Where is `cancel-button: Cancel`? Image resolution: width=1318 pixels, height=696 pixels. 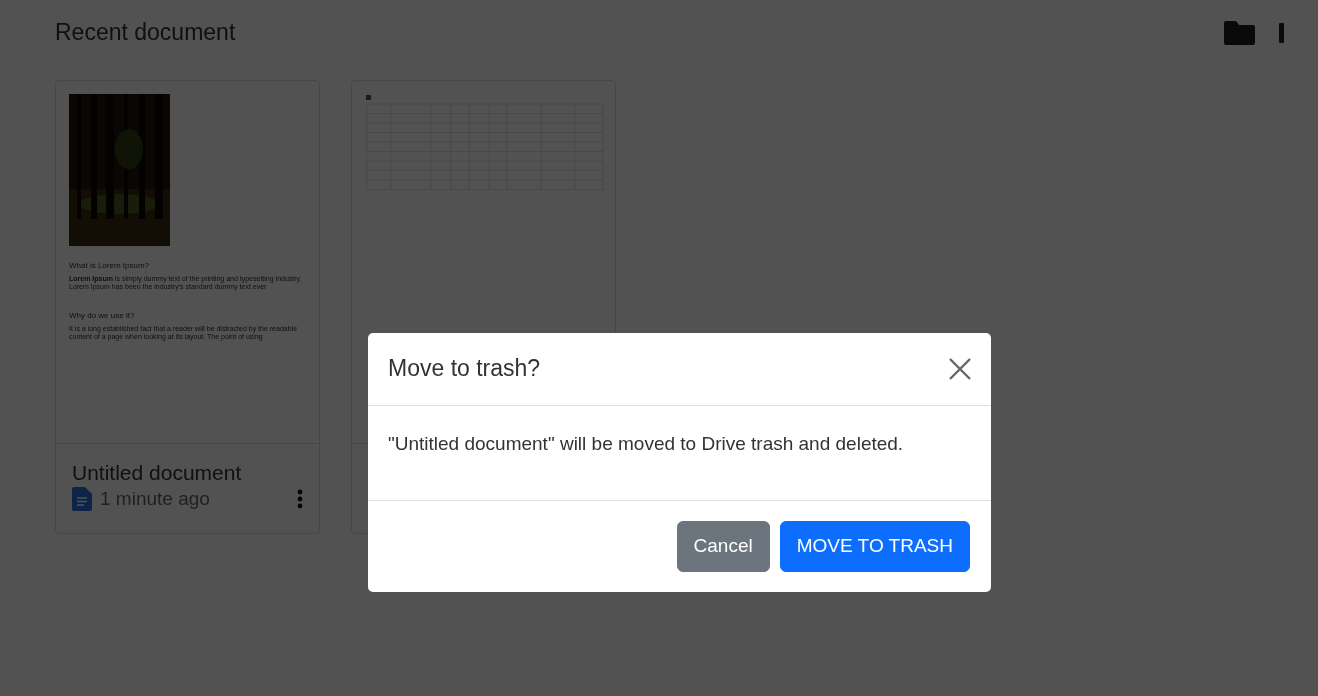 cancel-button: Cancel is located at coordinates (723, 546).